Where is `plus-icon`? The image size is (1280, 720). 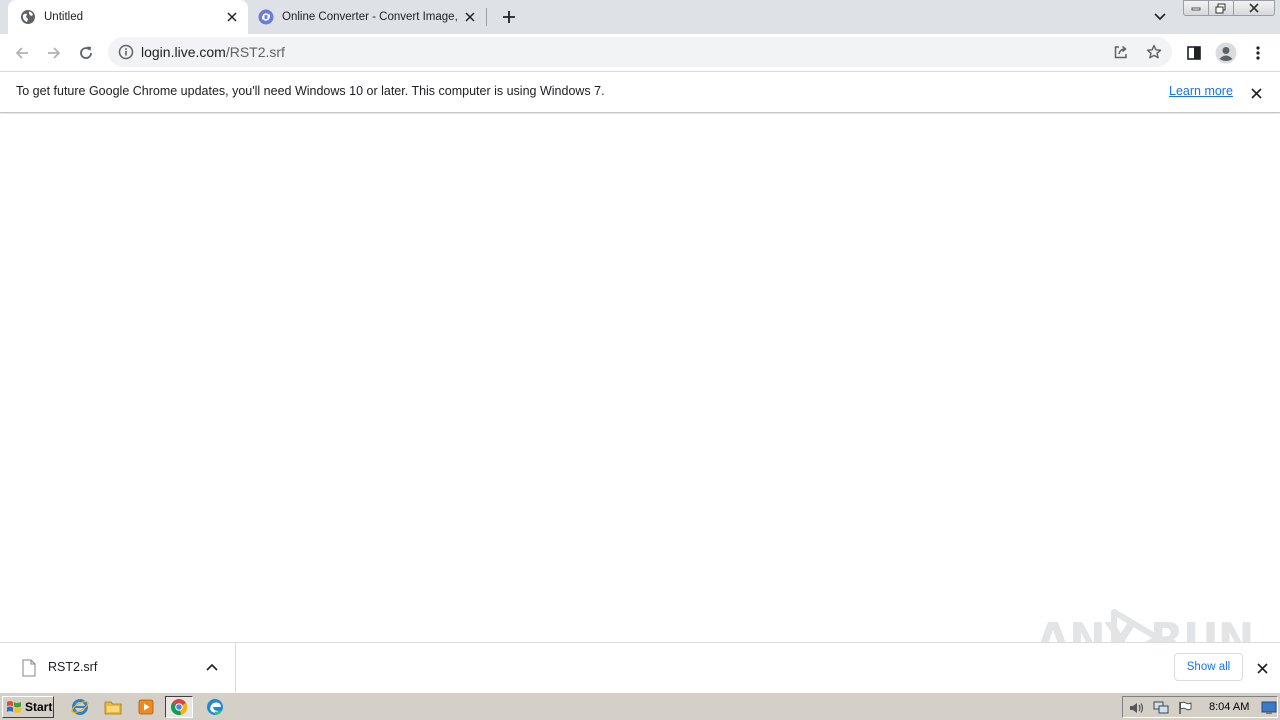 plus-icon is located at coordinates (509, 17).